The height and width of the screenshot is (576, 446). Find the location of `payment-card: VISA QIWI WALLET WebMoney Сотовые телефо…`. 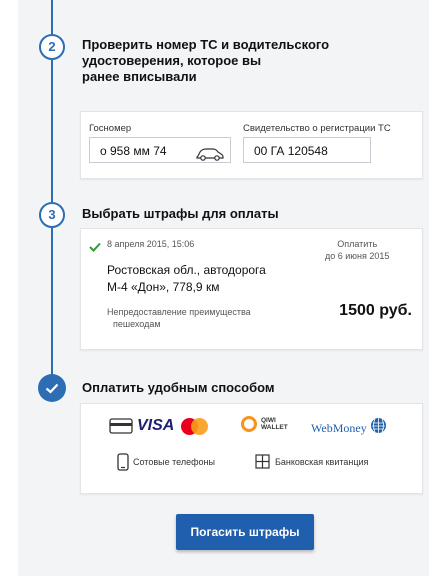

payment-card: VISA QIWI WALLET WebMoney Сотовые телефо… is located at coordinates (251, 448).